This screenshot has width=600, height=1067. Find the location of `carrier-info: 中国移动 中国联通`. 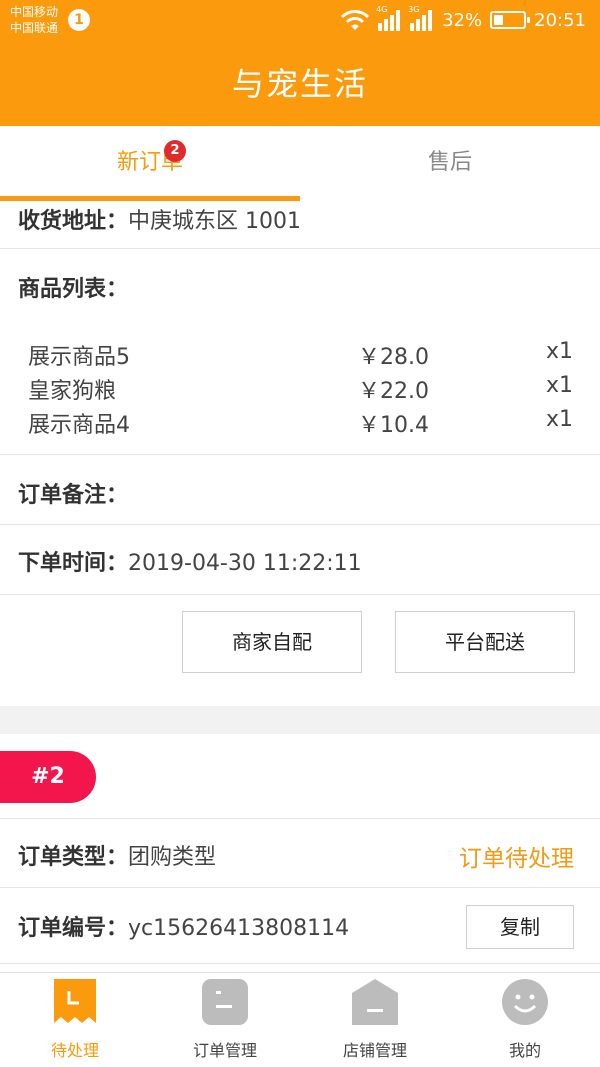

carrier-info: 中国移动 中国联通 is located at coordinates (34, 20).